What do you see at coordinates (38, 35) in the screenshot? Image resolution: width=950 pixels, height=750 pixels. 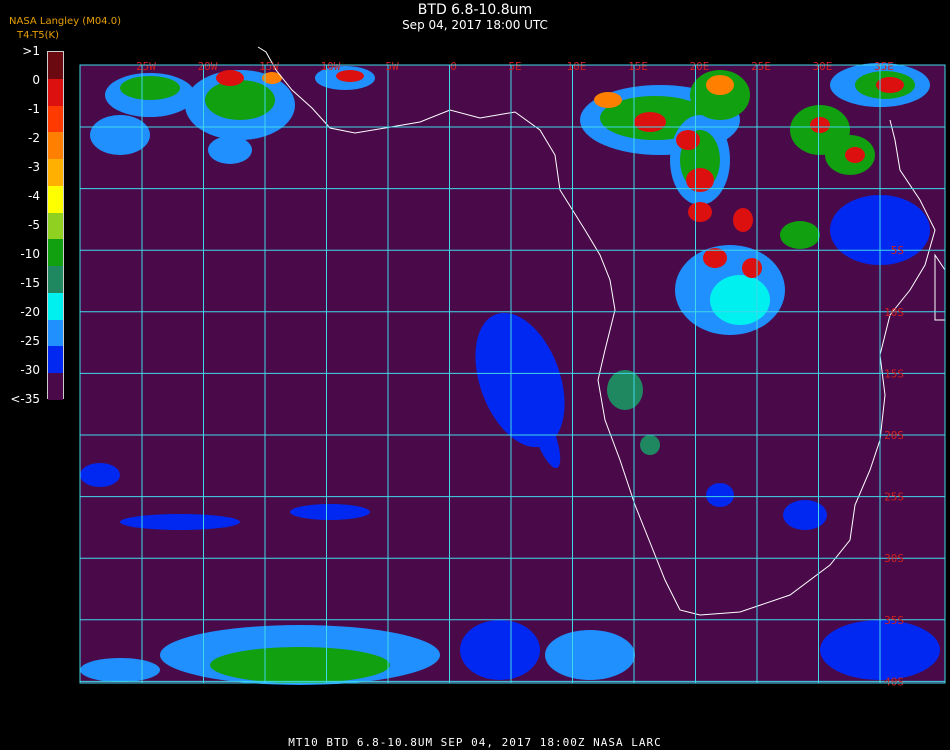 I see `units-label: T4-T5(K)` at bounding box center [38, 35].